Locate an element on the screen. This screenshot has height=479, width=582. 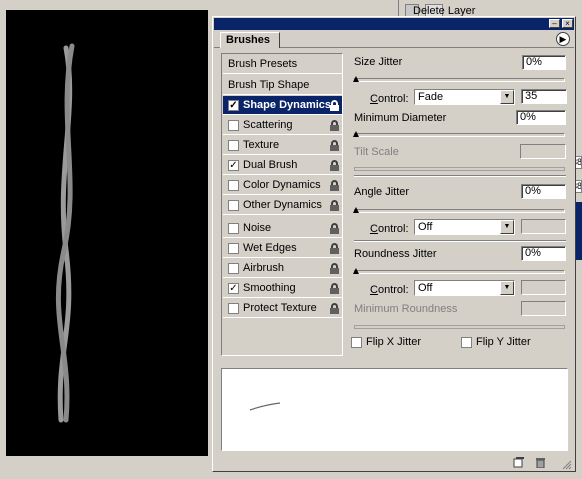
brush-tip-shape-item: Brush Tip Shape is located at coordinates (282, 85).